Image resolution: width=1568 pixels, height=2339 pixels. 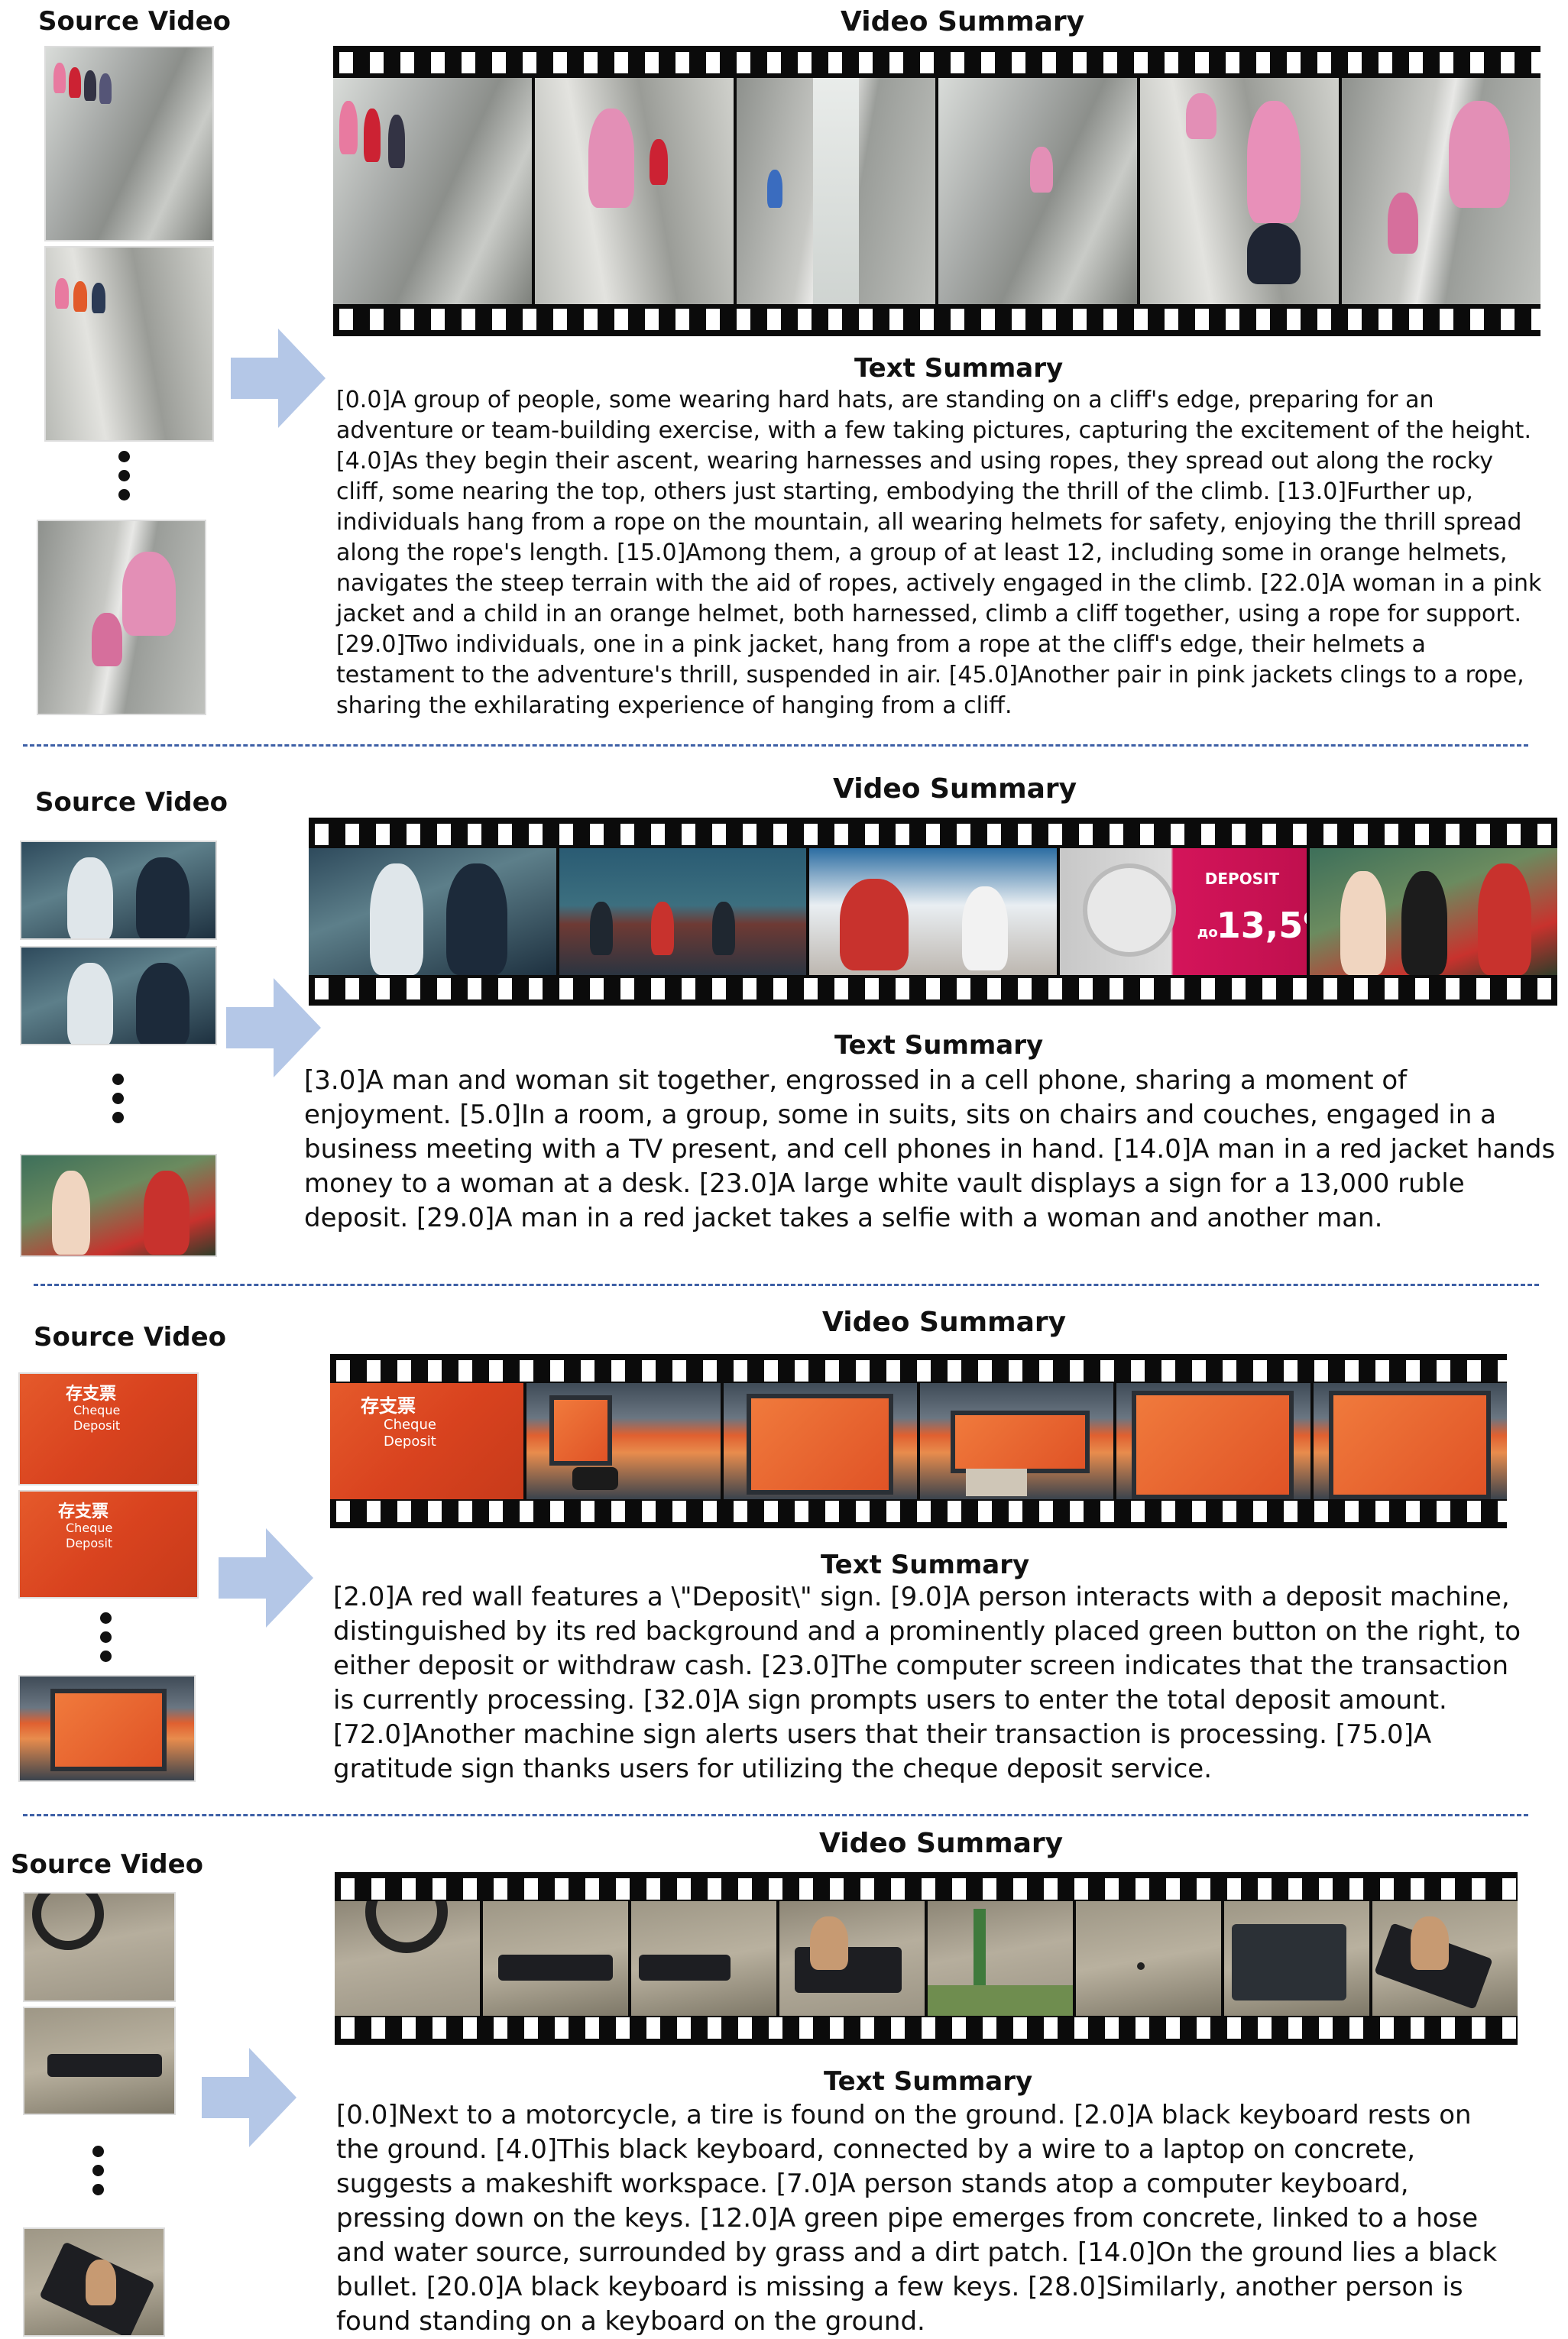 I want to click on film-strip, so click(x=926, y=1958).